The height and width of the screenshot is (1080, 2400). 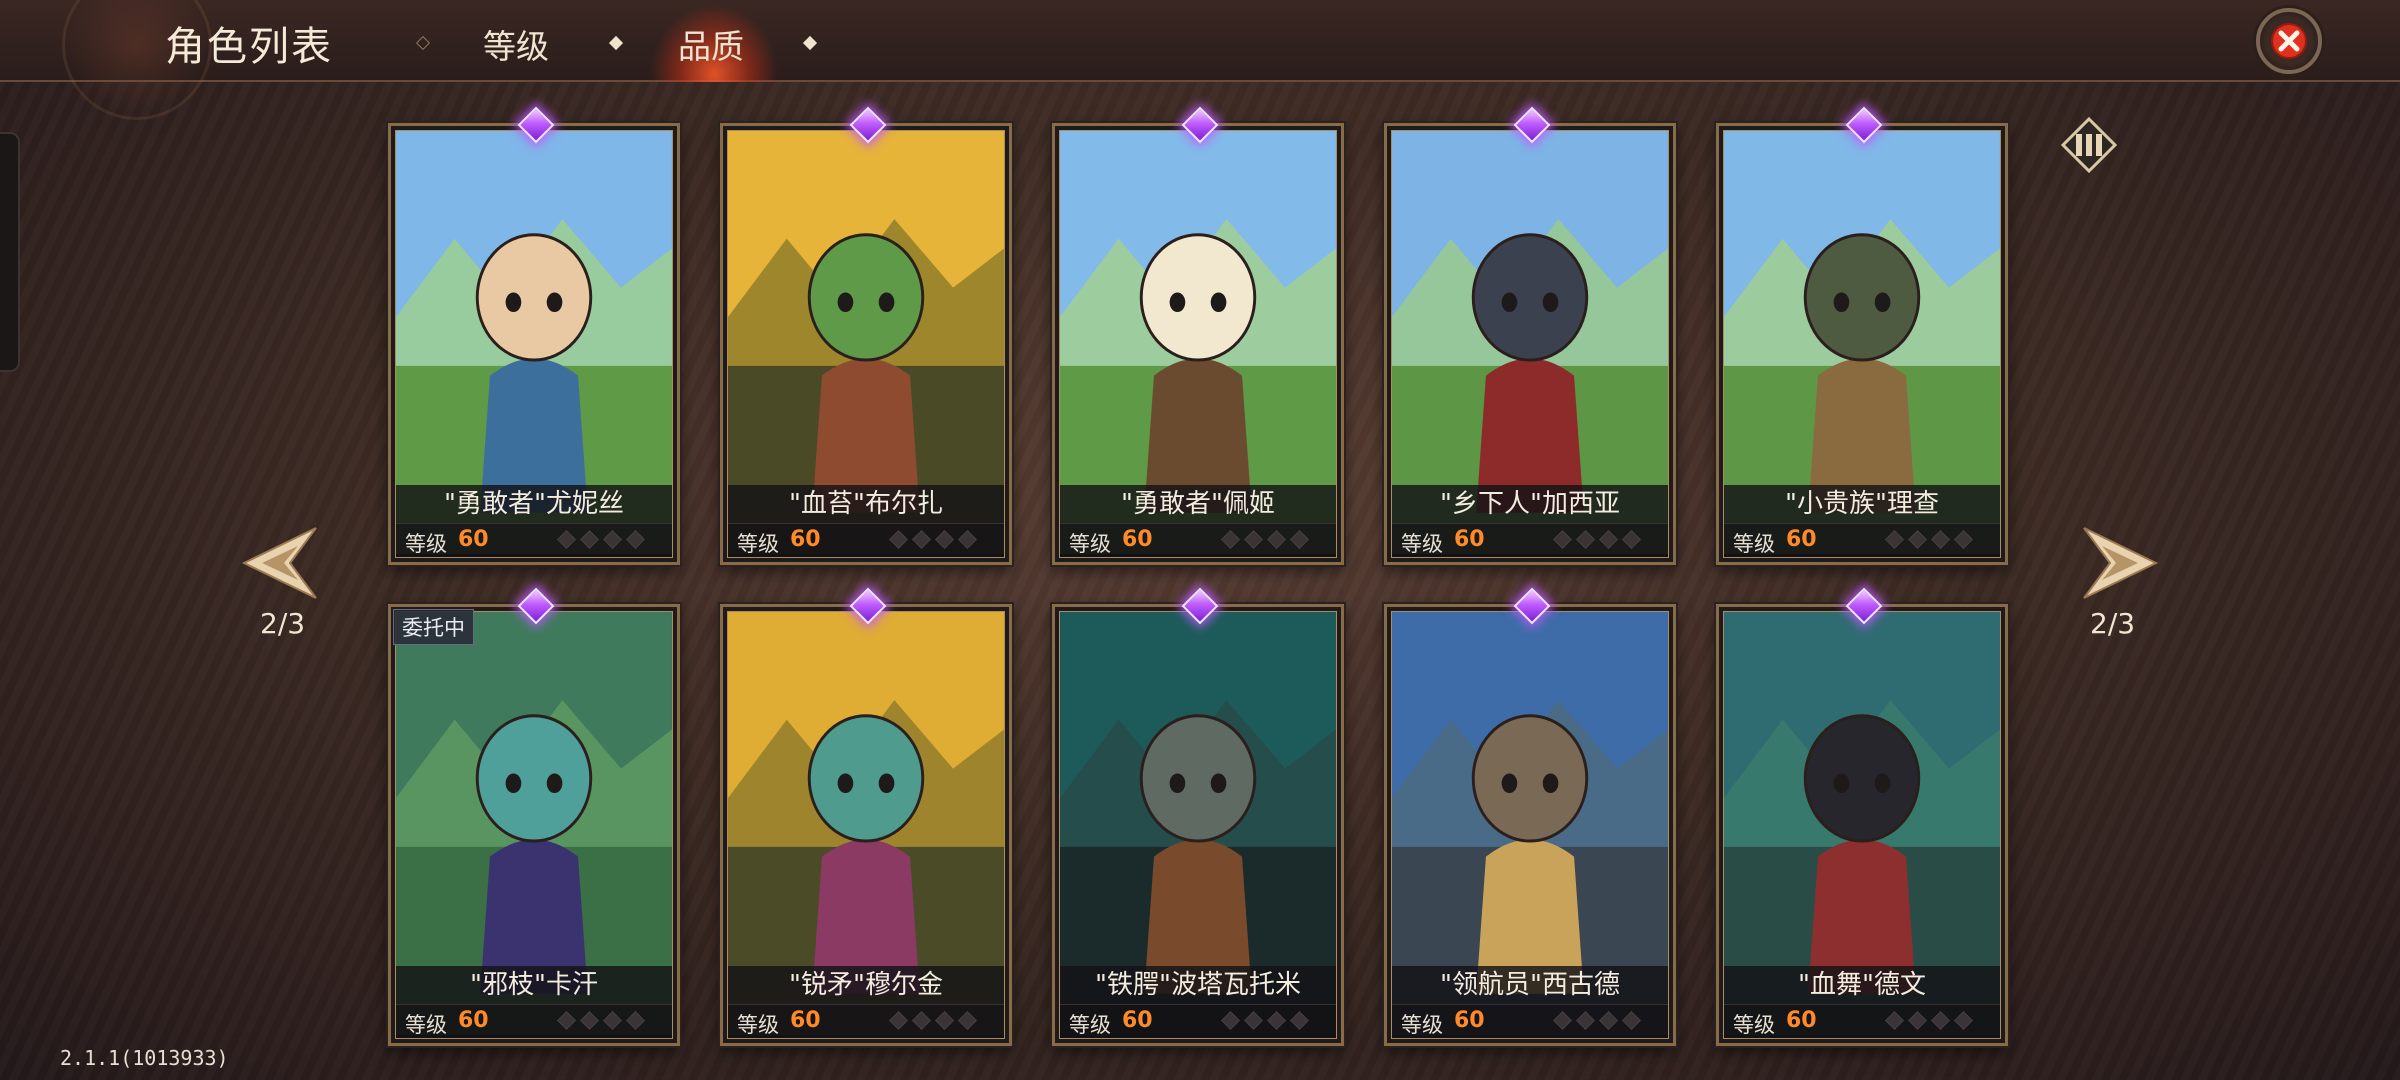 I want to click on character-name: "血苔"布尔扎, so click(x=866, y=504).